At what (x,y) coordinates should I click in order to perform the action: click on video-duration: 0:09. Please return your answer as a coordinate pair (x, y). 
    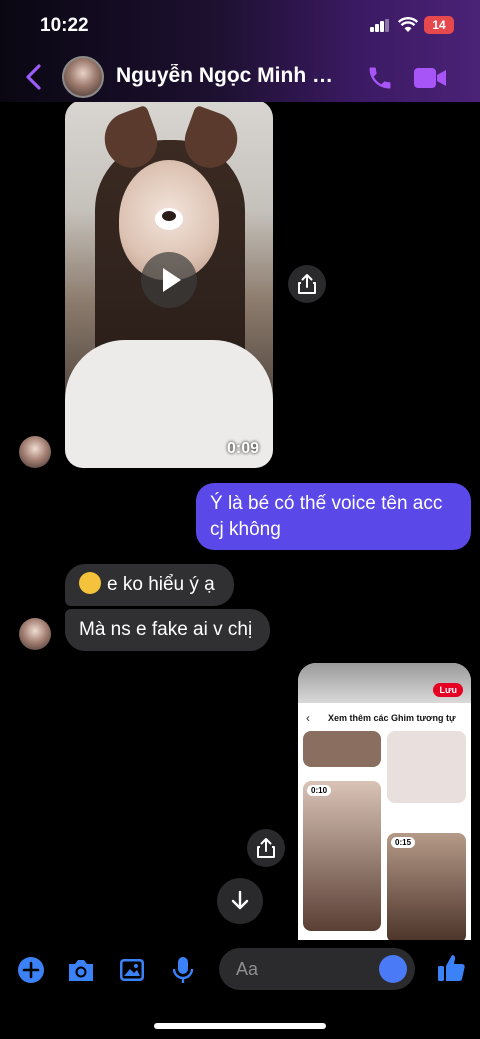
    Looking at the image, I should click on (242, 448).